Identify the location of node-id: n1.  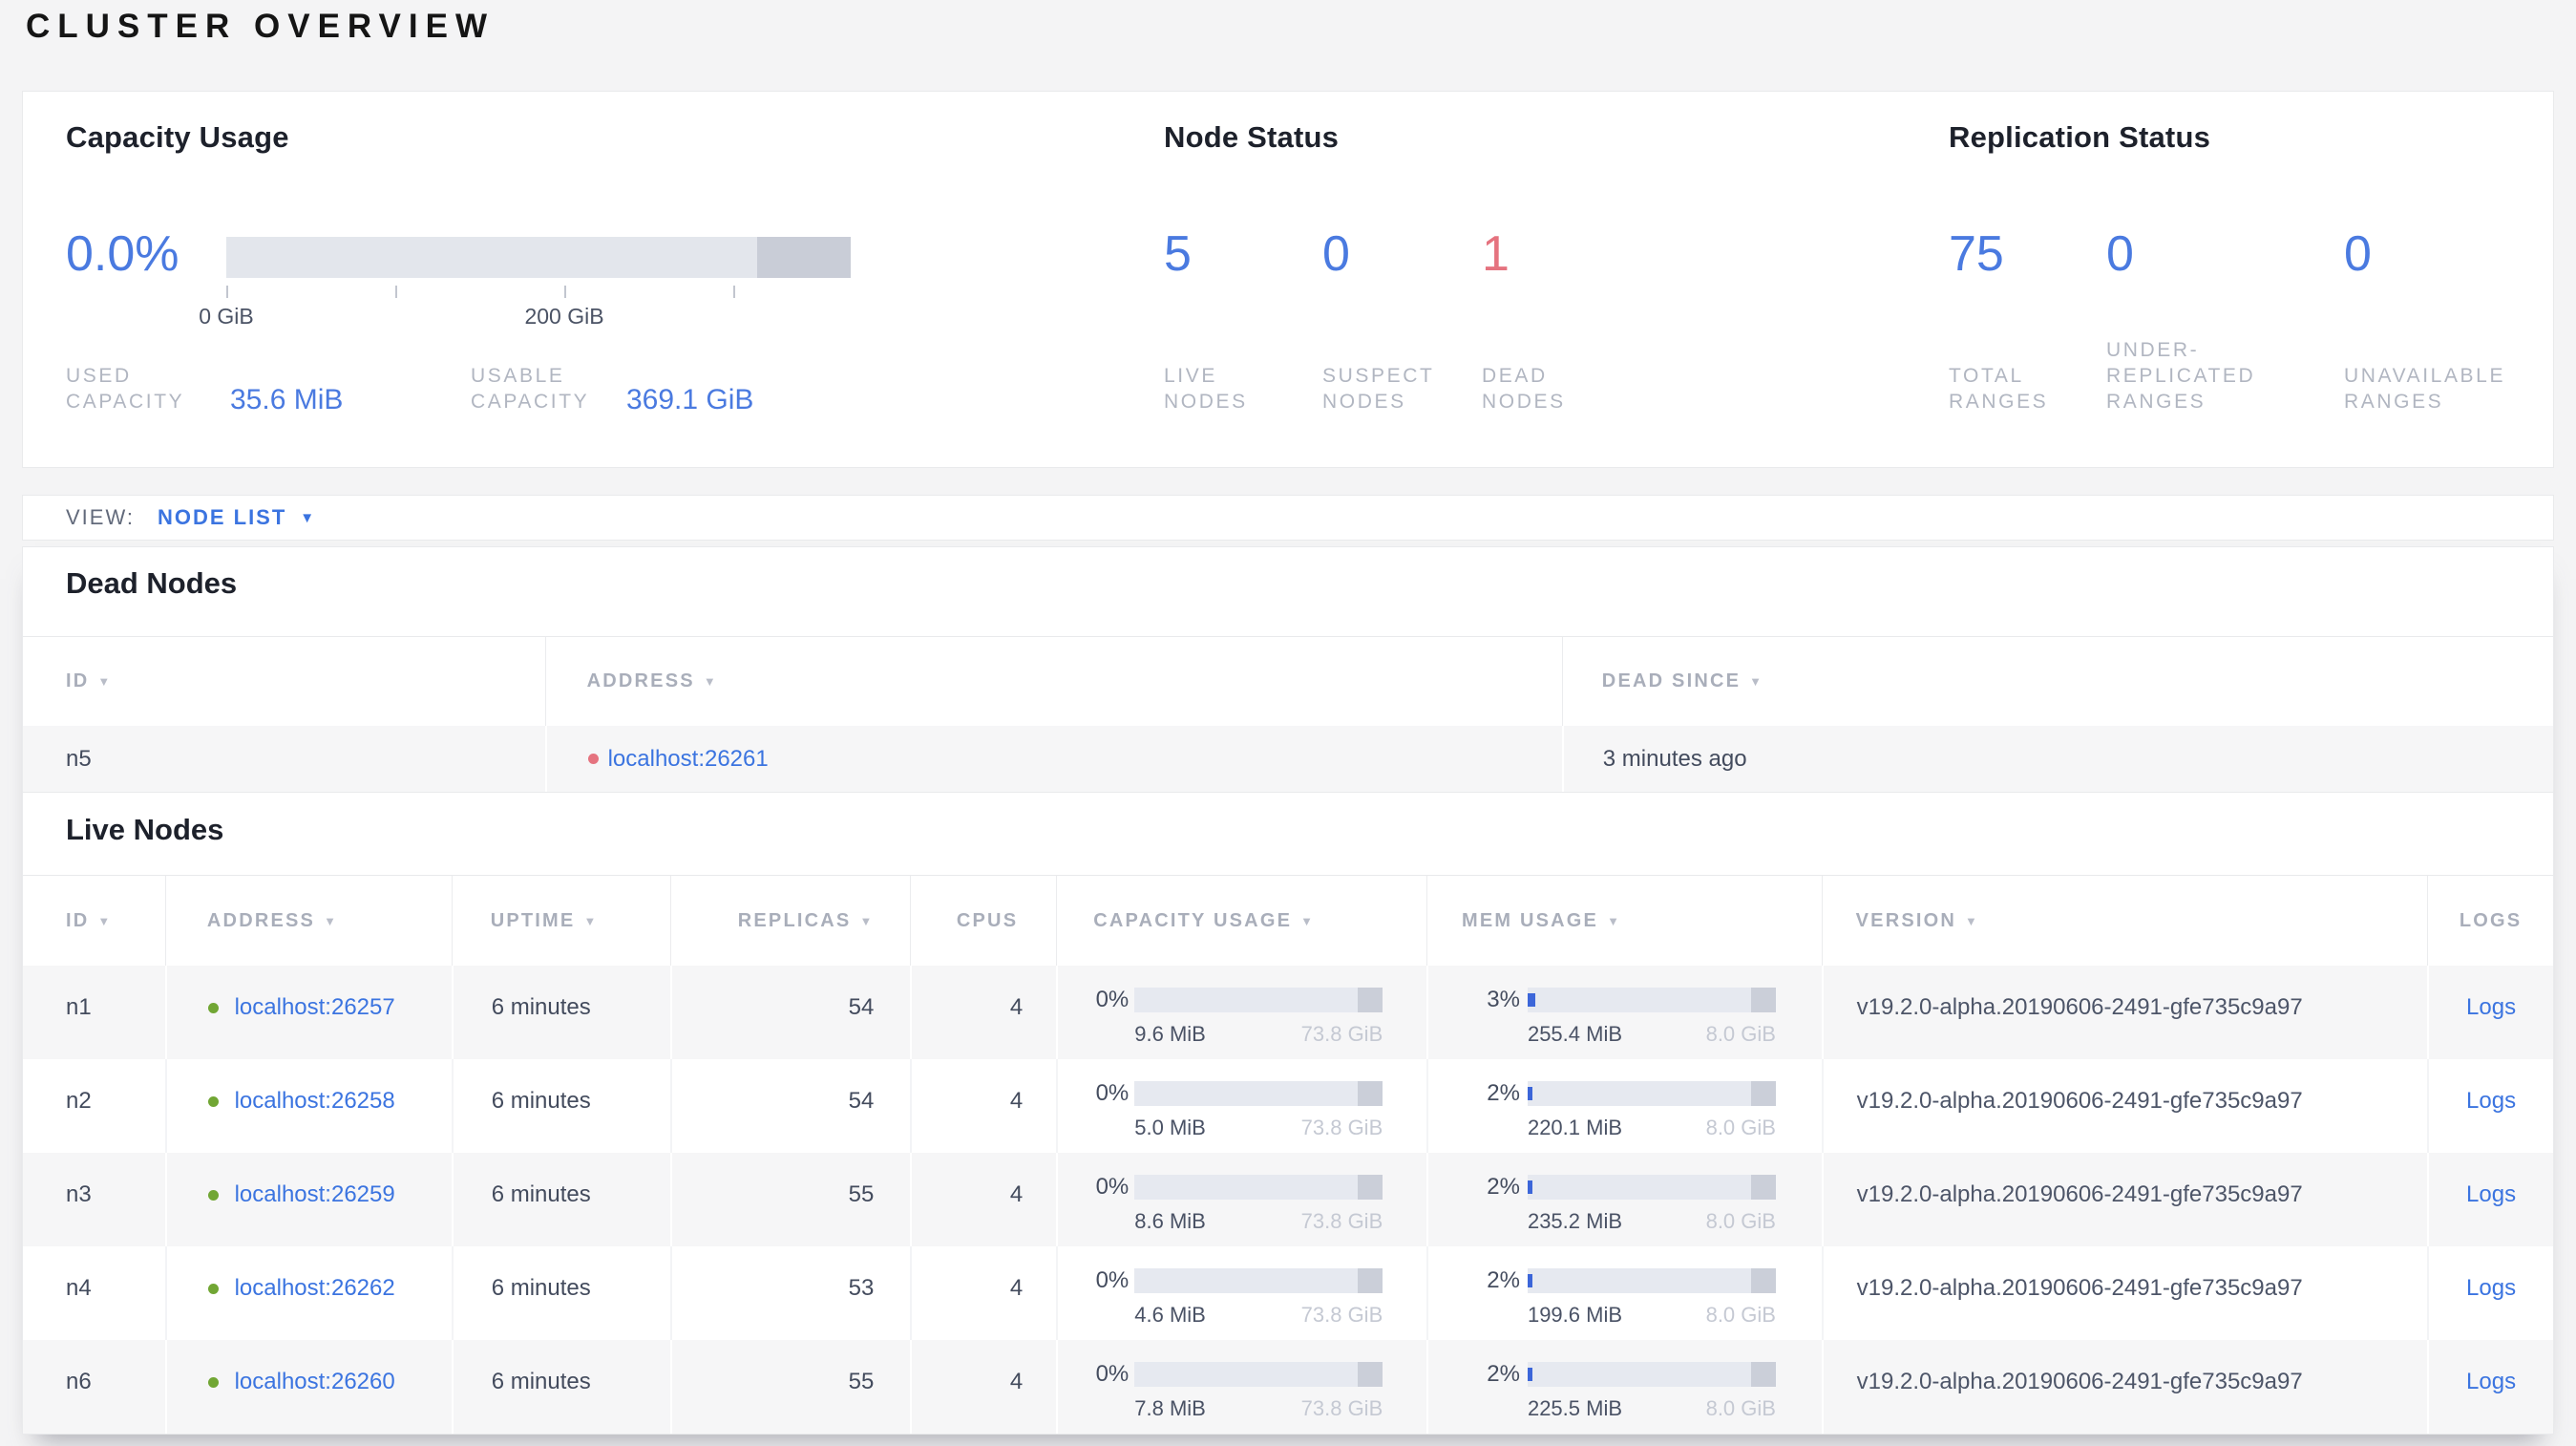
(79, 1007).